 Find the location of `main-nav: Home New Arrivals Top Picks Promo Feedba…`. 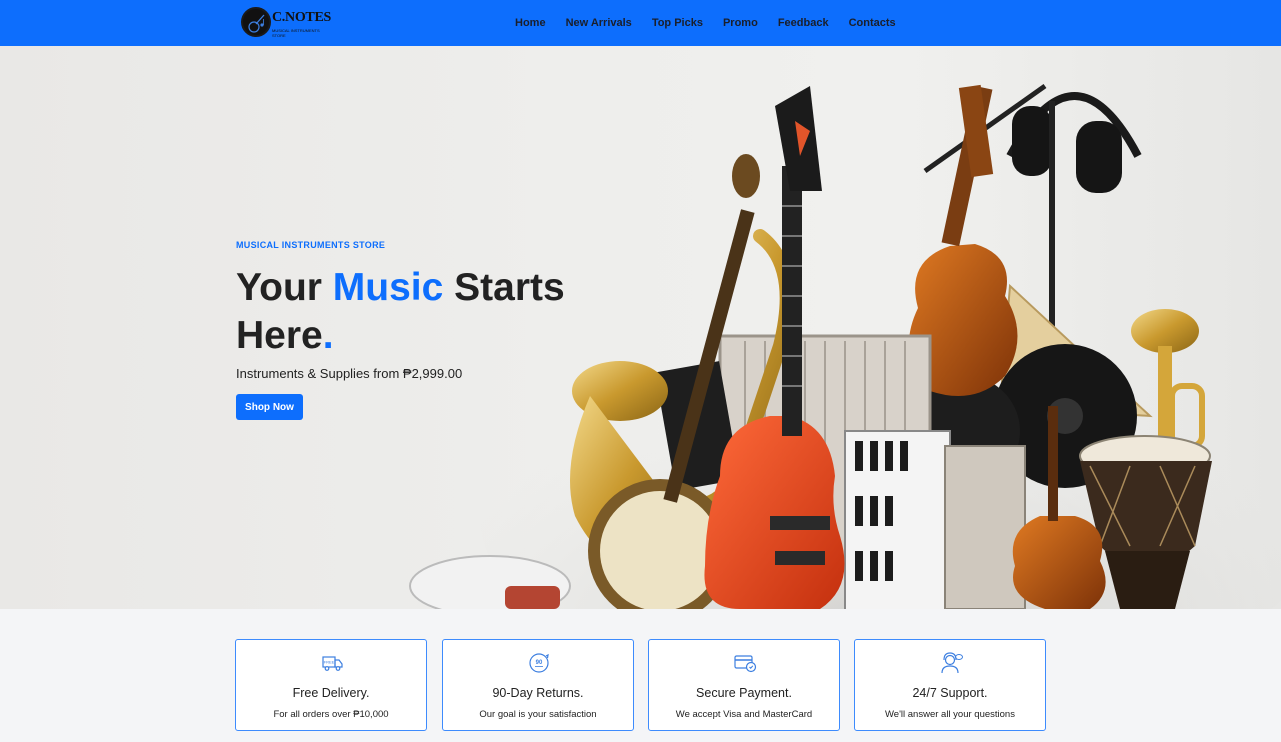

main-nav: Home New Arrivals Top Picks Promo Feedba… is located at coordinates (705, 23).